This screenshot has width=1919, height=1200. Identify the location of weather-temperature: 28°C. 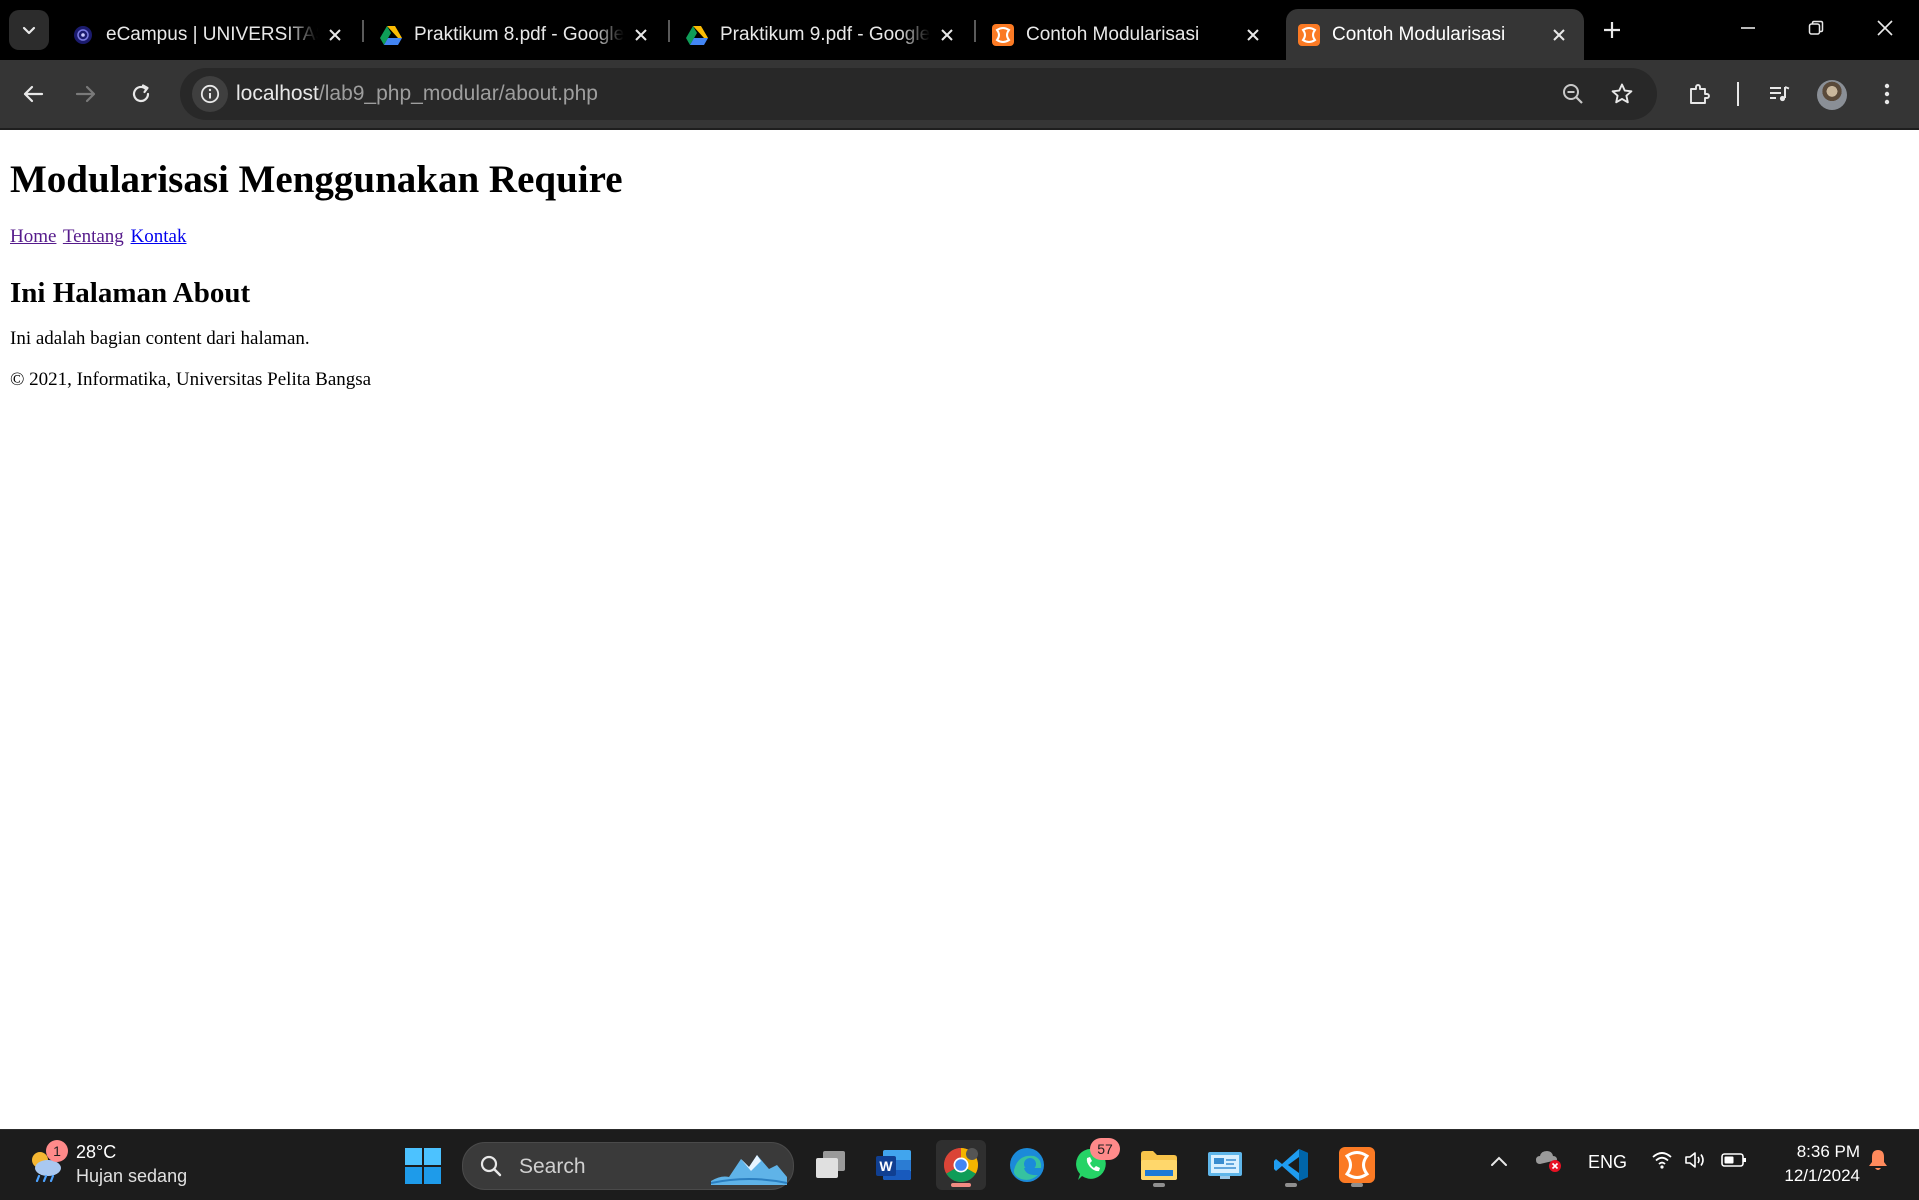
(96, 1152).